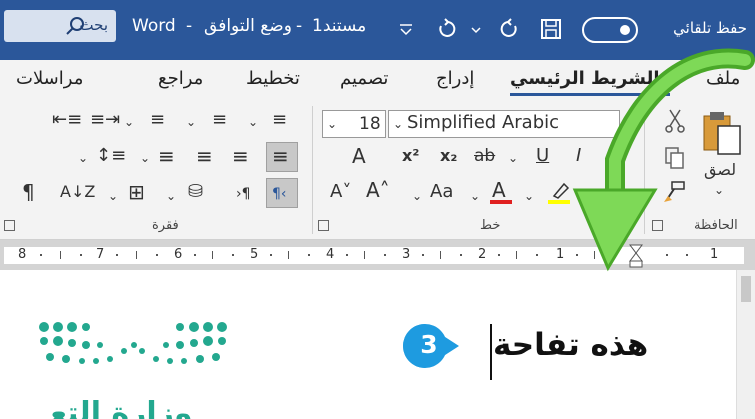  What do you see at coordinates (49, 78) in the screenshot?
I see `tab-mailings: مراسلات` at bounding box center [49, 78].